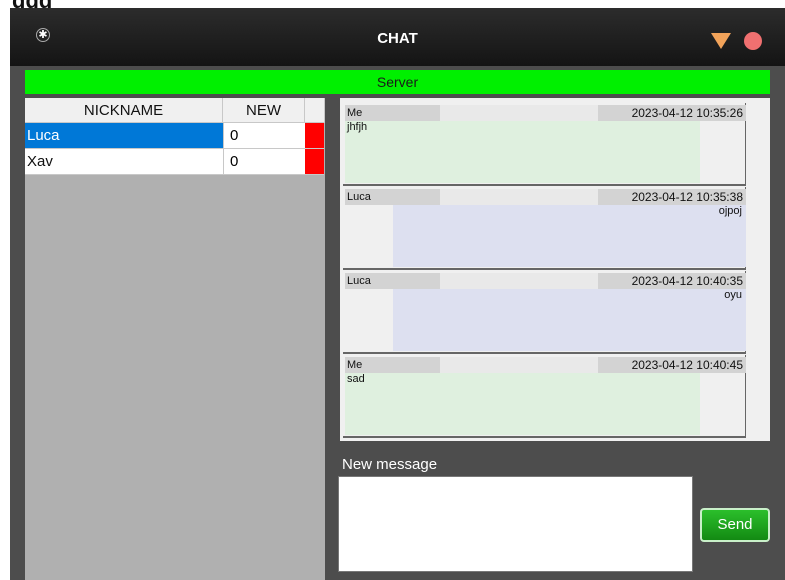 The image size is (785, 580). What do you see at coordinates (522, 152) in the screenshot?
I see `message-text: jhfjh` at bounding box center [522, 152].